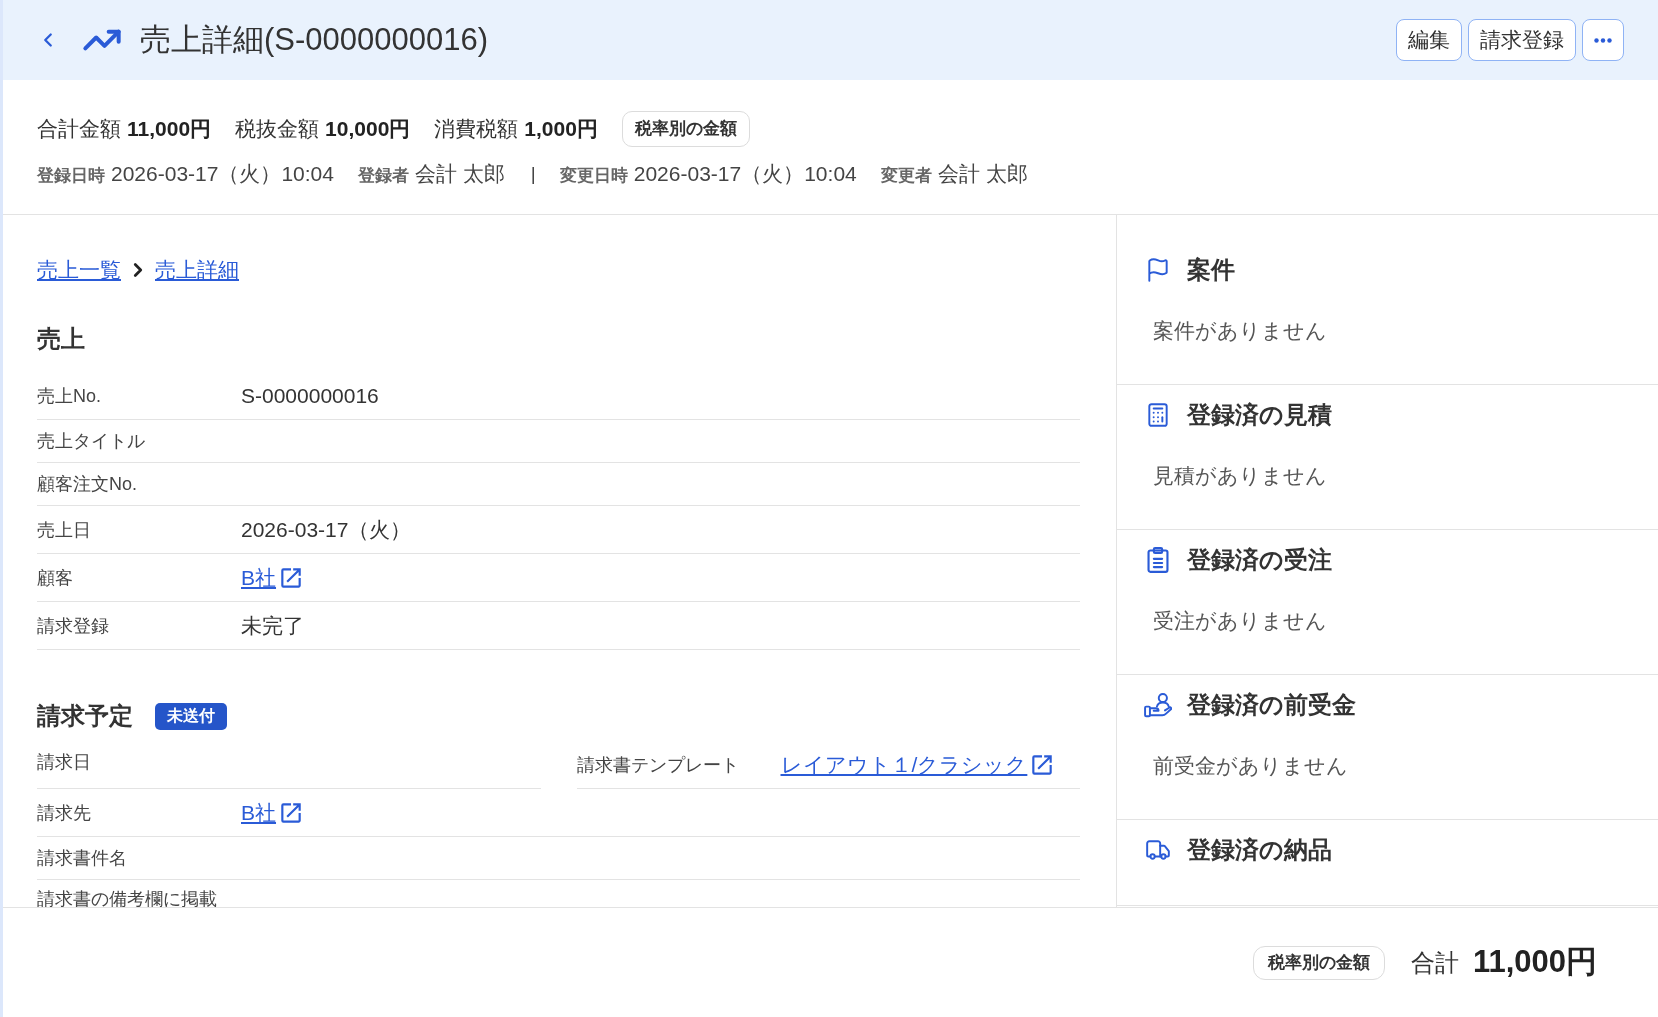 The height and width of the screenshot is (1017, 1658). I want to click on action-button: 編集, so click(1429, 40).